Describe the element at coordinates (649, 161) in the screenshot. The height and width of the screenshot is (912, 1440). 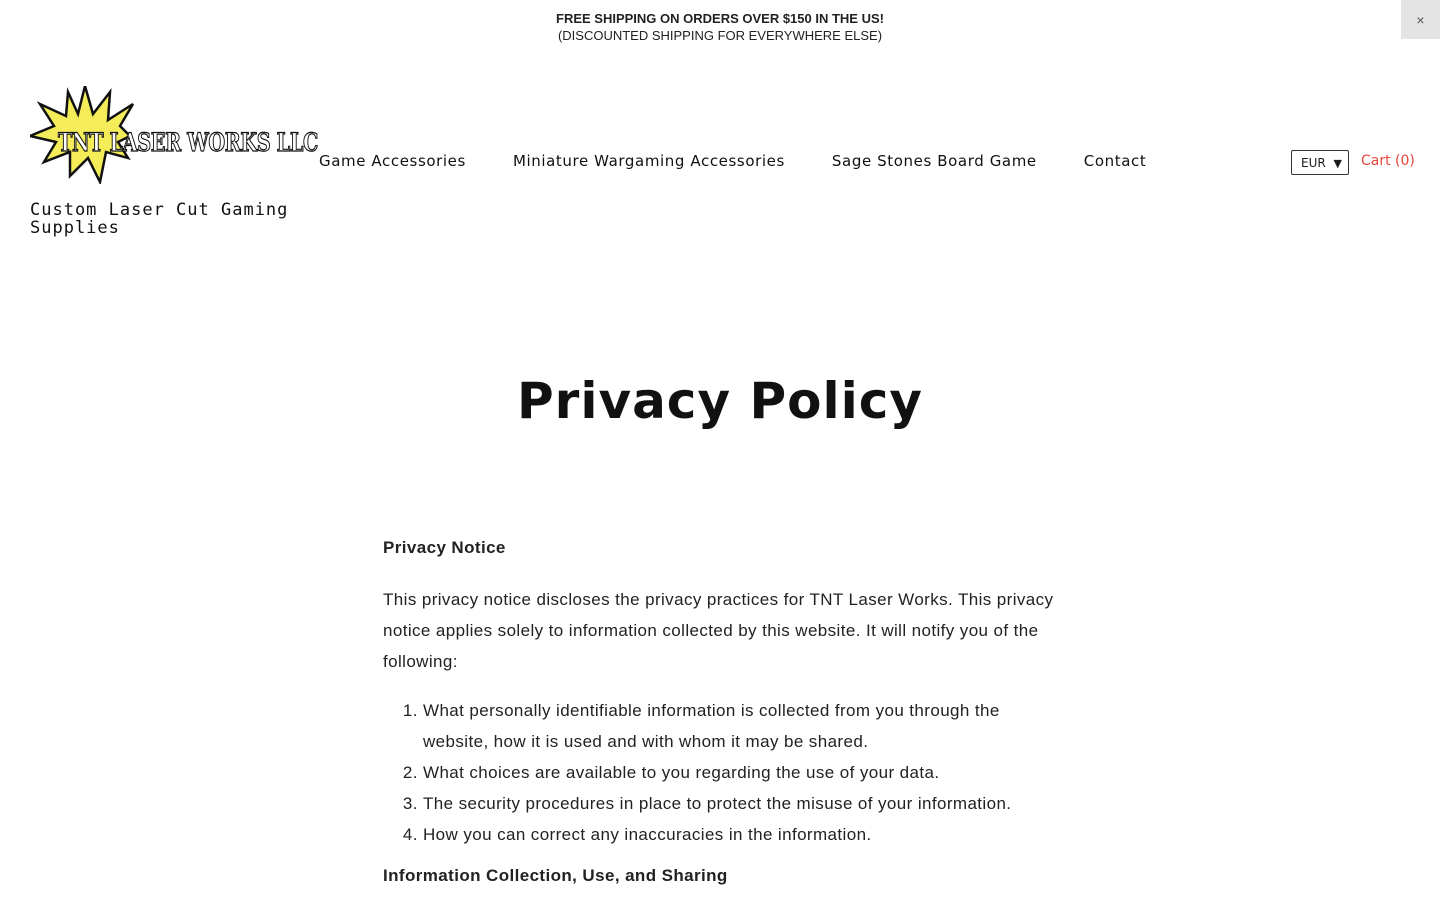
I see `nav-miniature-wargaming-accessories: Miniature Wargaming Accessories` at that location.